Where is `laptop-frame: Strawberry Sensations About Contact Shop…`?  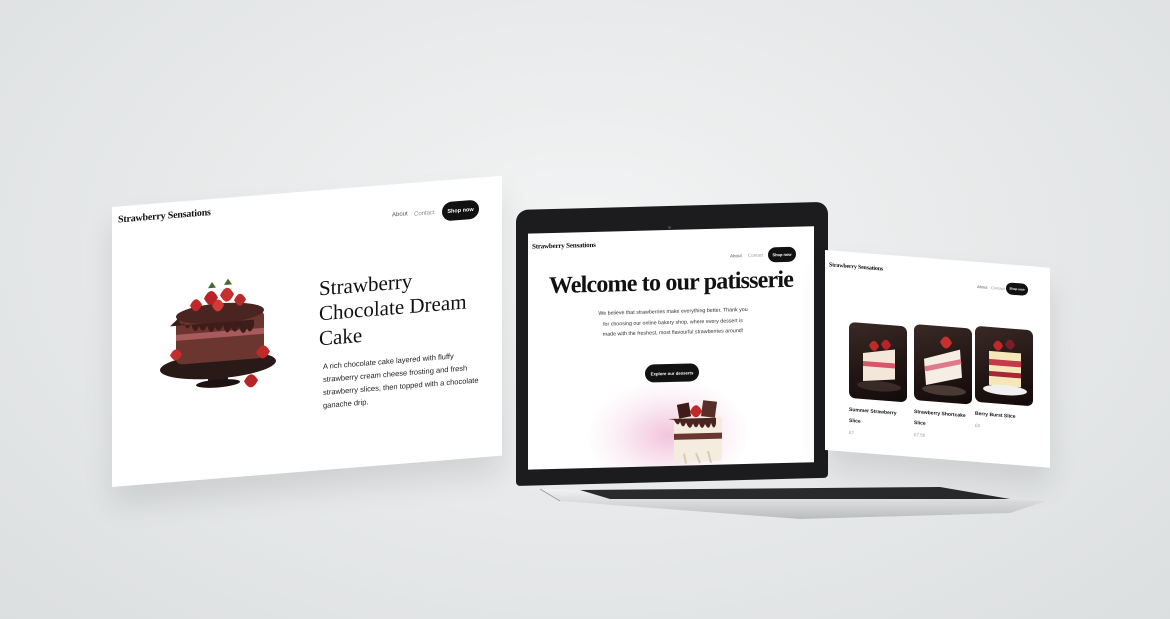
laptop-frame: Strawberry Sensations About Contact Shop… is located at coordinates (672, 343).